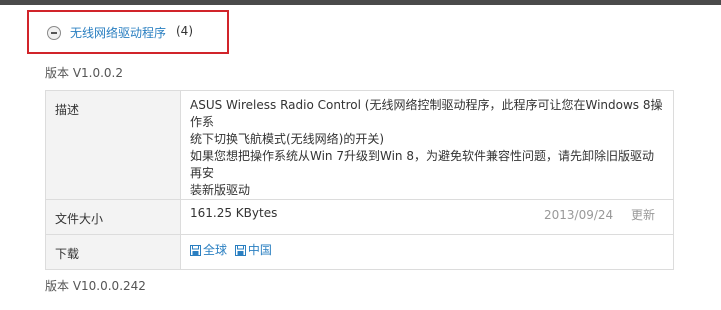 Image resolution: width=721 pixels, height=310 pixels. I want to click on update-link: 更新, so click(643, 215).